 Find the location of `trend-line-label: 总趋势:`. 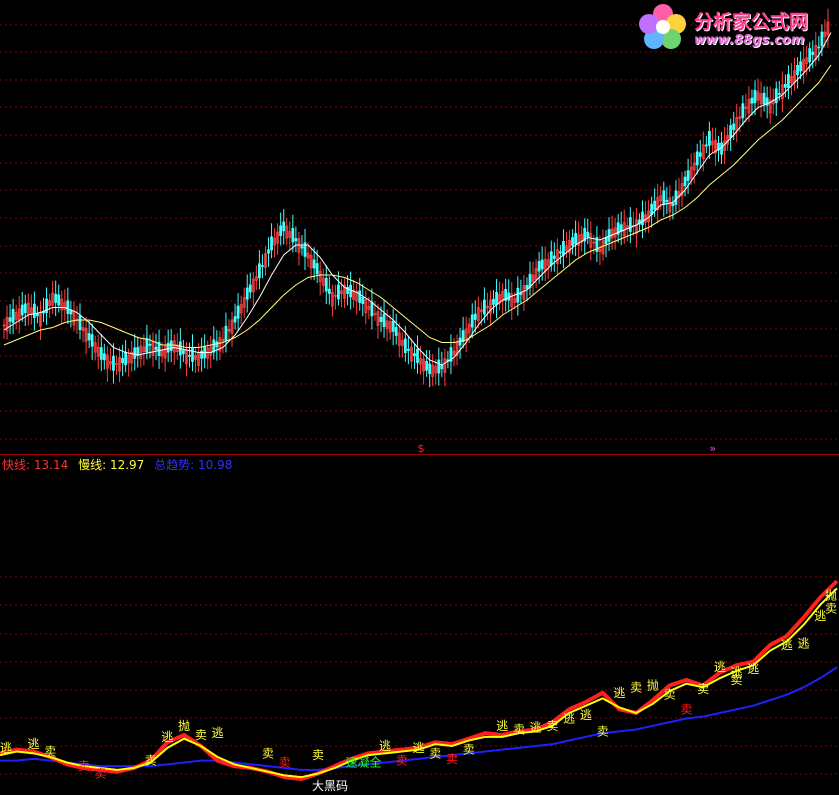

trend-line-label: 总趋势: is located at coordinates (174, 465).